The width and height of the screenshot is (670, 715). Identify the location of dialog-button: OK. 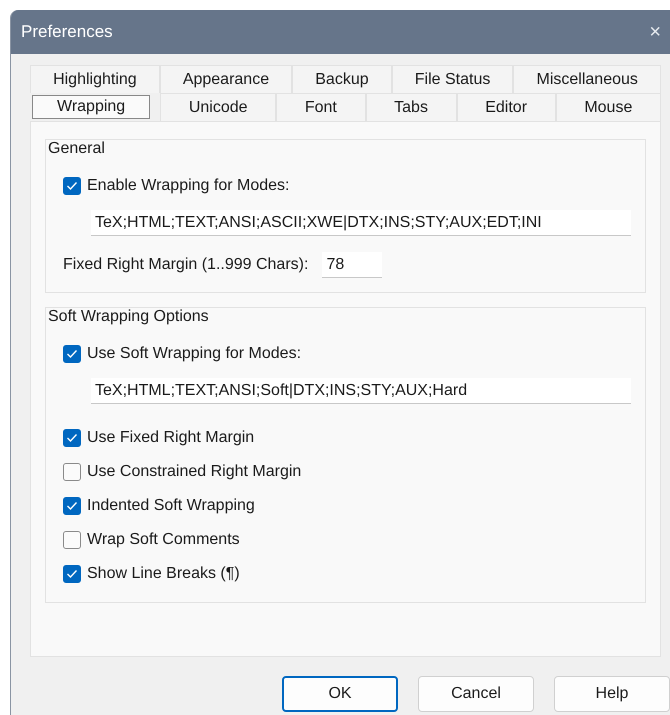
(340, 694).